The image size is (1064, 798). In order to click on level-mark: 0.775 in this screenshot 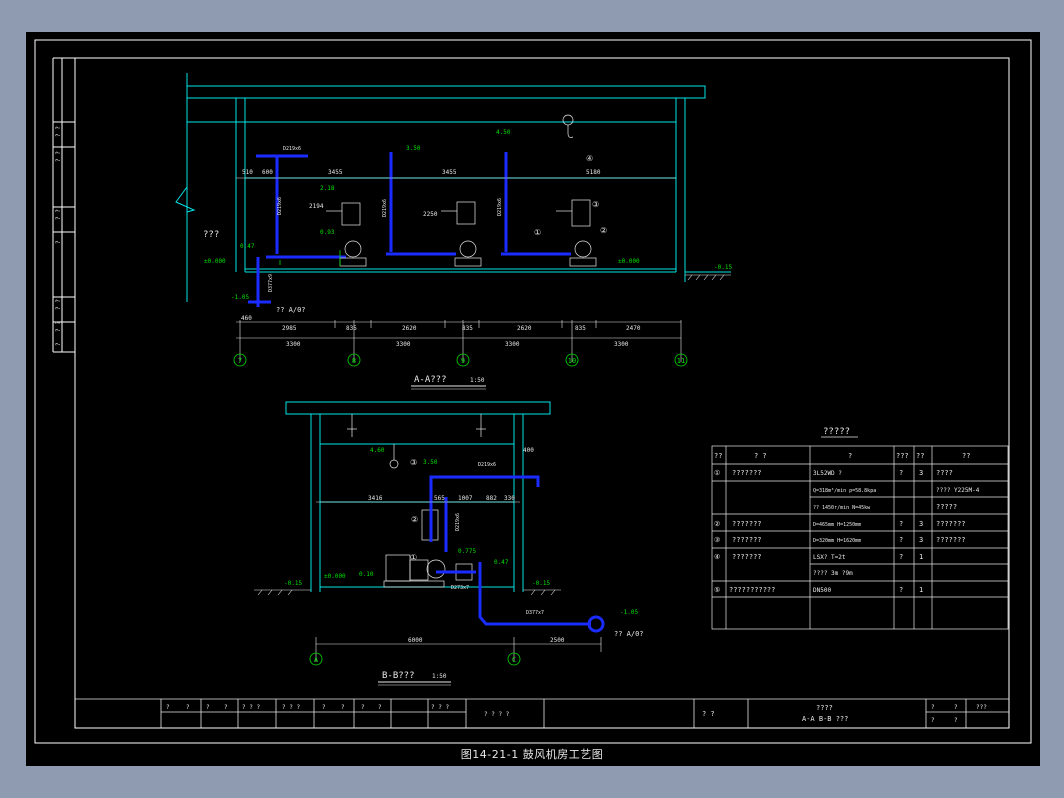, I will do `click(467, 551)`.